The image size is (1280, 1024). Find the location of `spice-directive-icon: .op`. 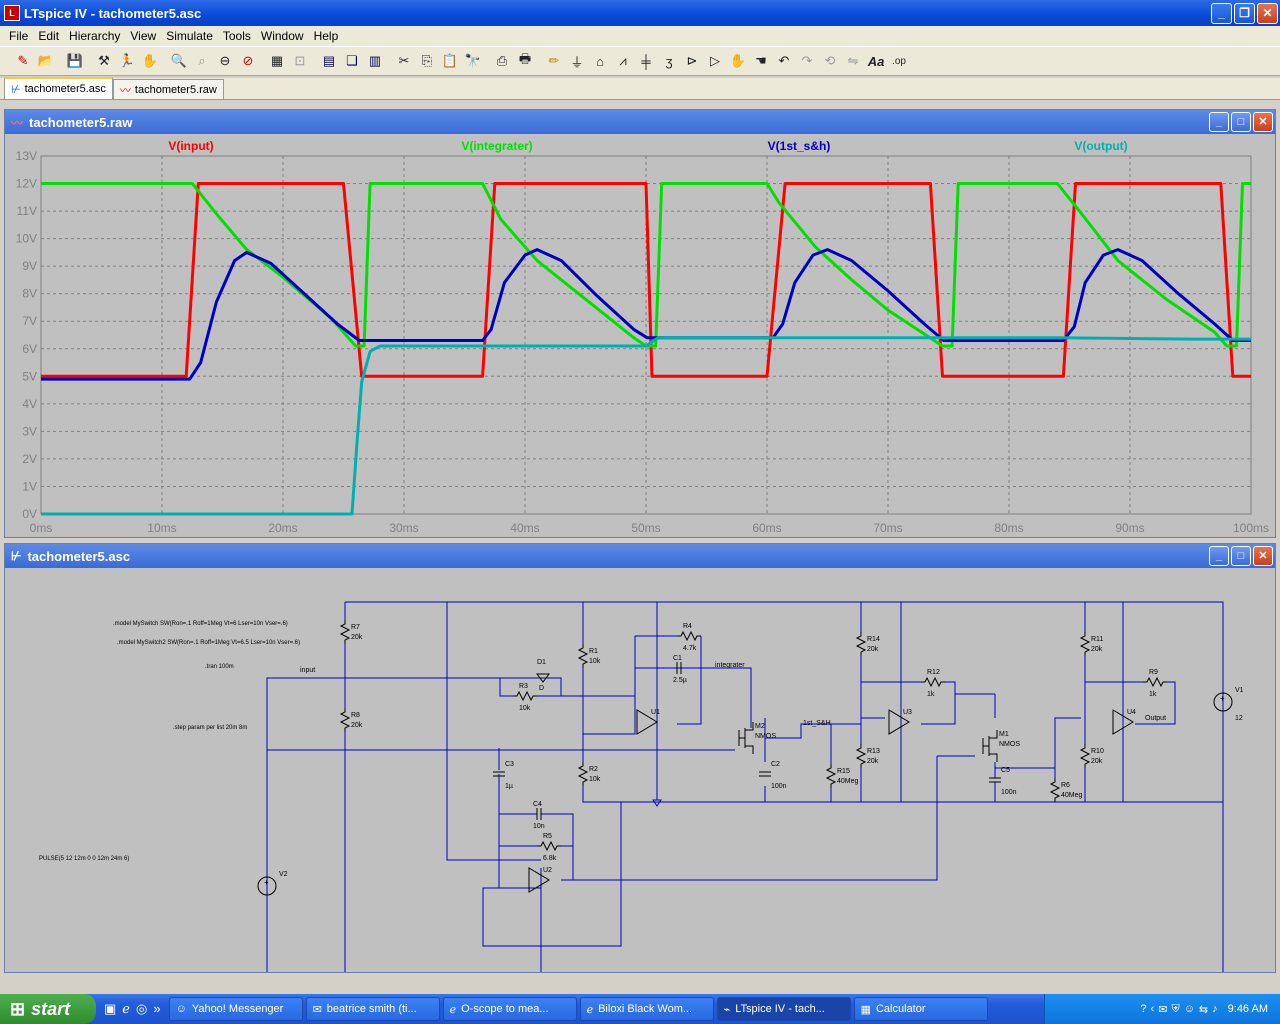

spice-directive-icon: .op is located at coordinates (899, 61).